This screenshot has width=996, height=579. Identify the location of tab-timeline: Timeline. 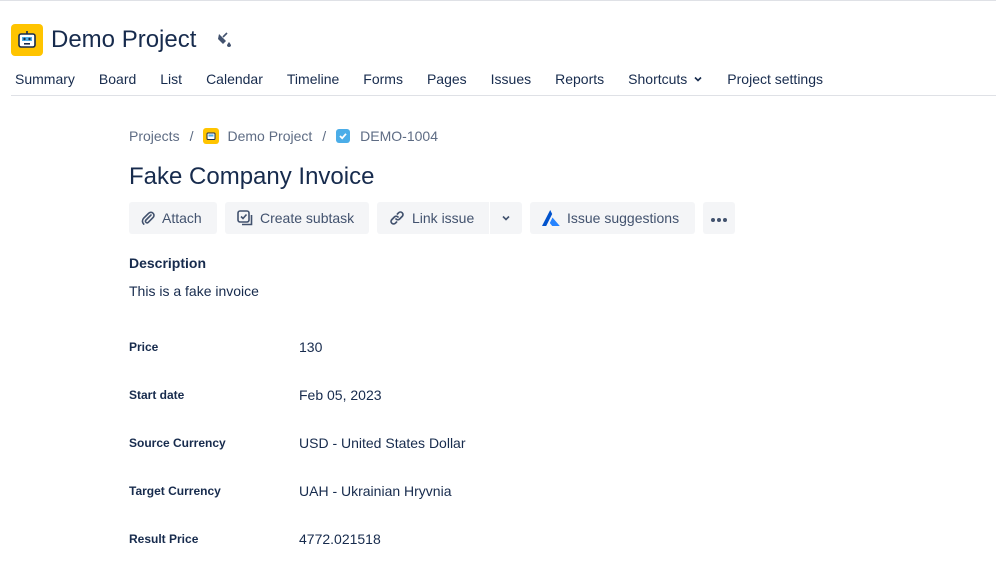
(313, 79).